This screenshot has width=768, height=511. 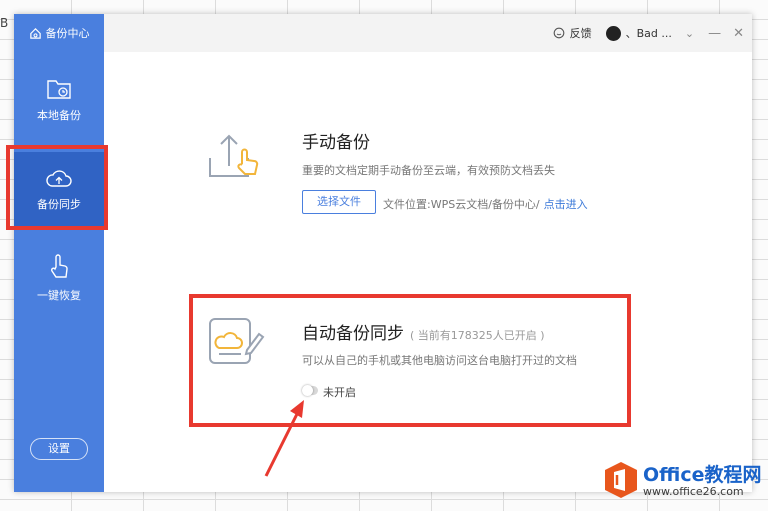 What do you see at coordinates (738, 33) in the screenshot?
I see `close-icon: ✕` at bounding box center [738, 33].